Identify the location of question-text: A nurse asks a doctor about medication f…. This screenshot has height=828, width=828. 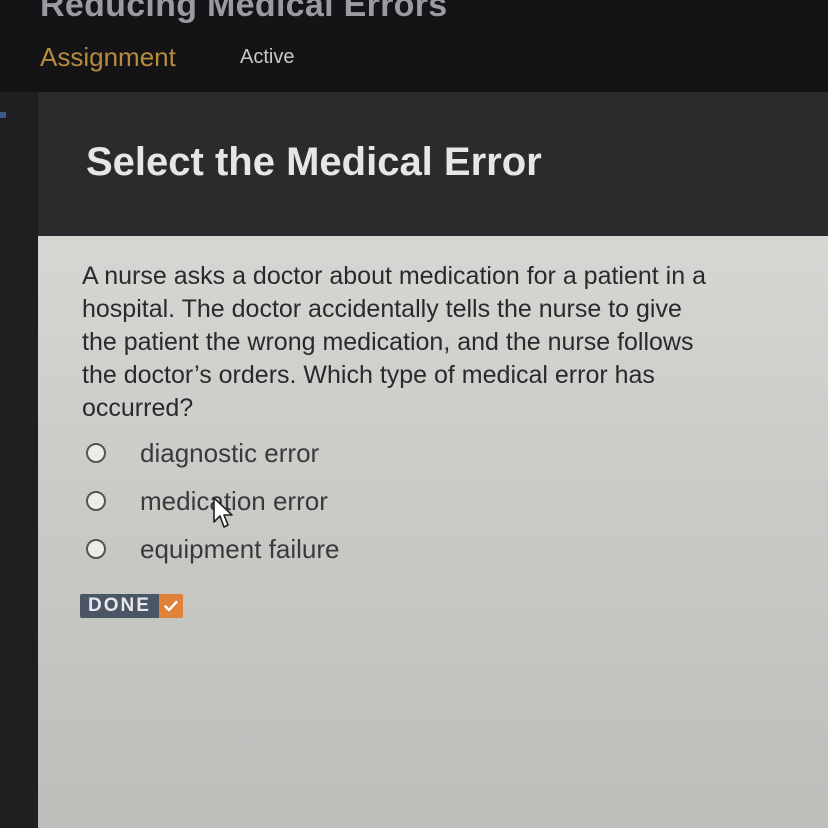
(394, 342).